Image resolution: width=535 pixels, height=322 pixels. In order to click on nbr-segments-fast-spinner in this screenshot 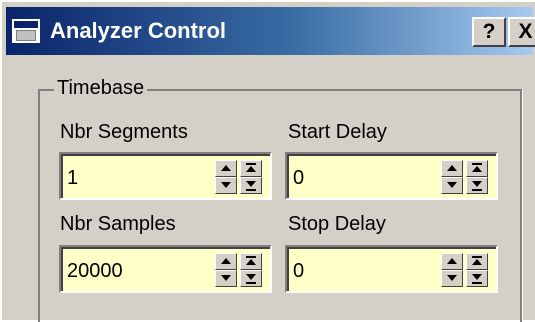, I will do `click(251, 177)`.